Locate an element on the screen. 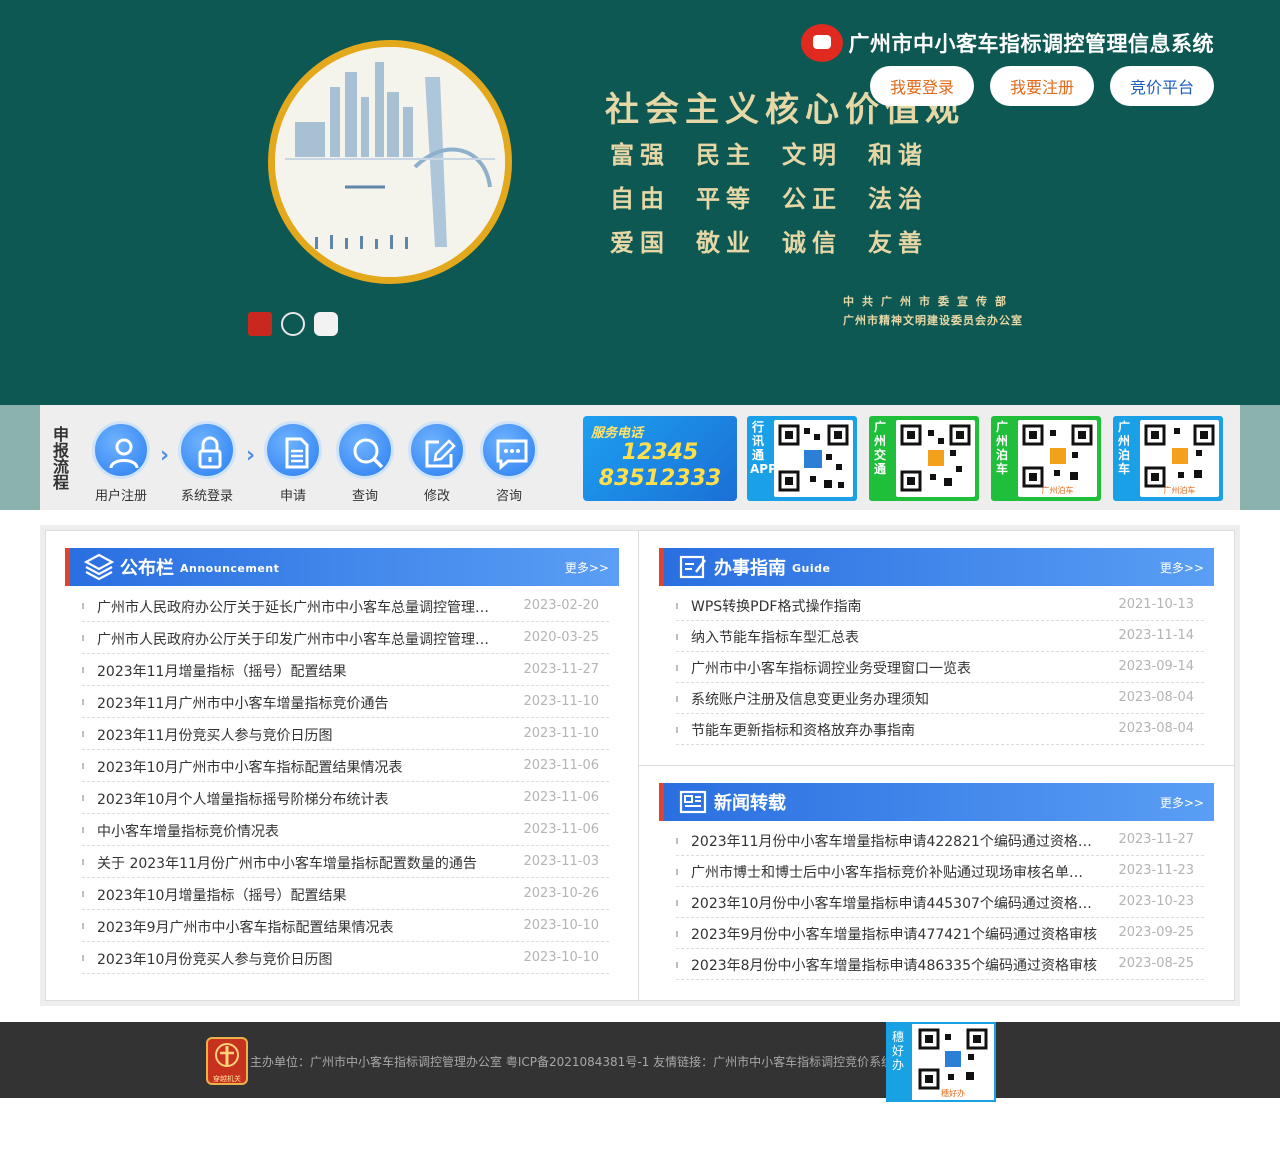 This screenshot has height=1167, width=1280. step-label: 修改 is located at coordinates (436, 496).